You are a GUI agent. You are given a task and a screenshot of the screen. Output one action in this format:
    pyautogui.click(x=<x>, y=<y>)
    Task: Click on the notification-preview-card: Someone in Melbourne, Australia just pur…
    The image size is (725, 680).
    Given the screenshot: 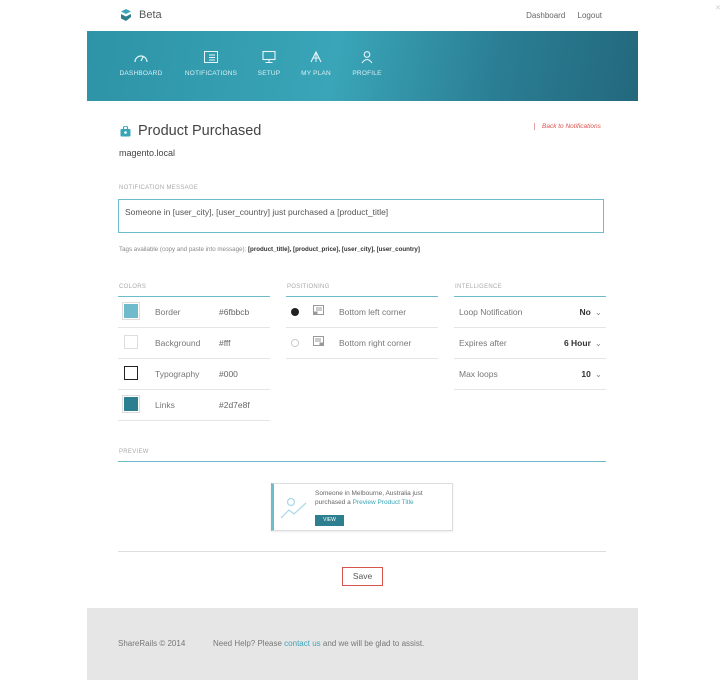 What is the action you would take?
    pyautogui.click(x=362, y=507)
    